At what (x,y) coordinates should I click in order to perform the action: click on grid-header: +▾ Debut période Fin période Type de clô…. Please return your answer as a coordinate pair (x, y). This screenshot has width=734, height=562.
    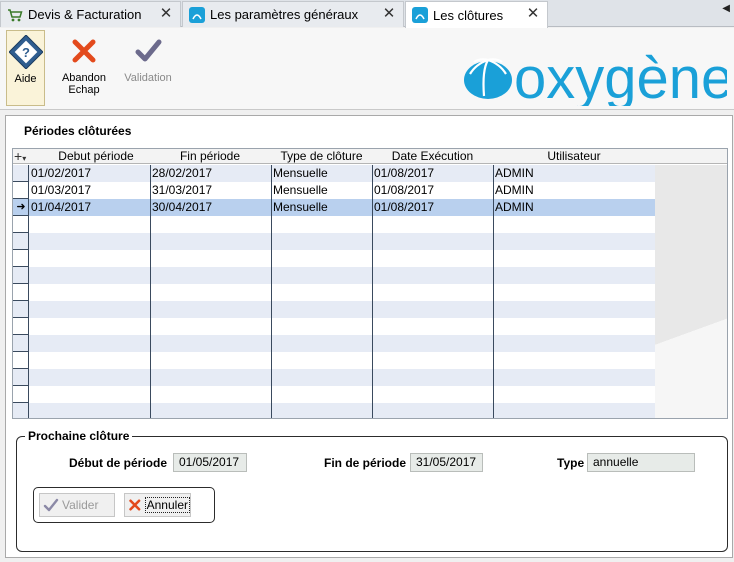
    Looking at the image, I should click on (370, 156).